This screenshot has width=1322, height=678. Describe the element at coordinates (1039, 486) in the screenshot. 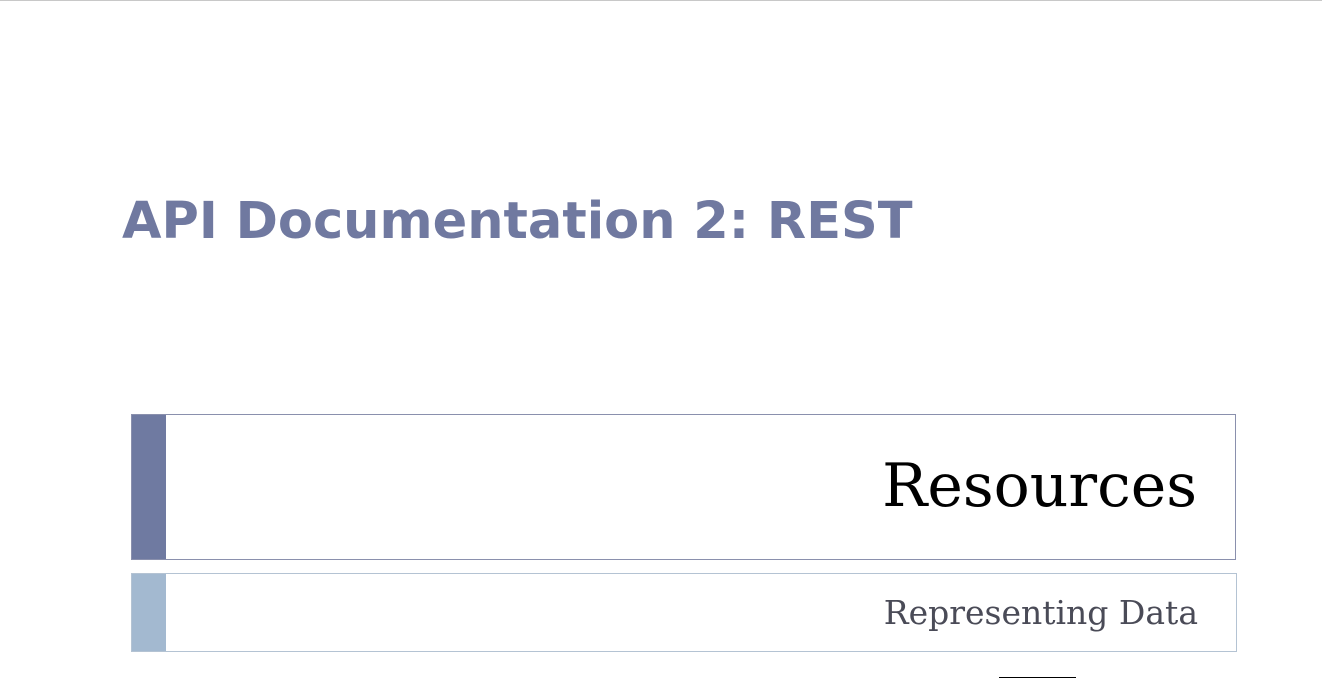

I see `section-title: Resources` at that location.